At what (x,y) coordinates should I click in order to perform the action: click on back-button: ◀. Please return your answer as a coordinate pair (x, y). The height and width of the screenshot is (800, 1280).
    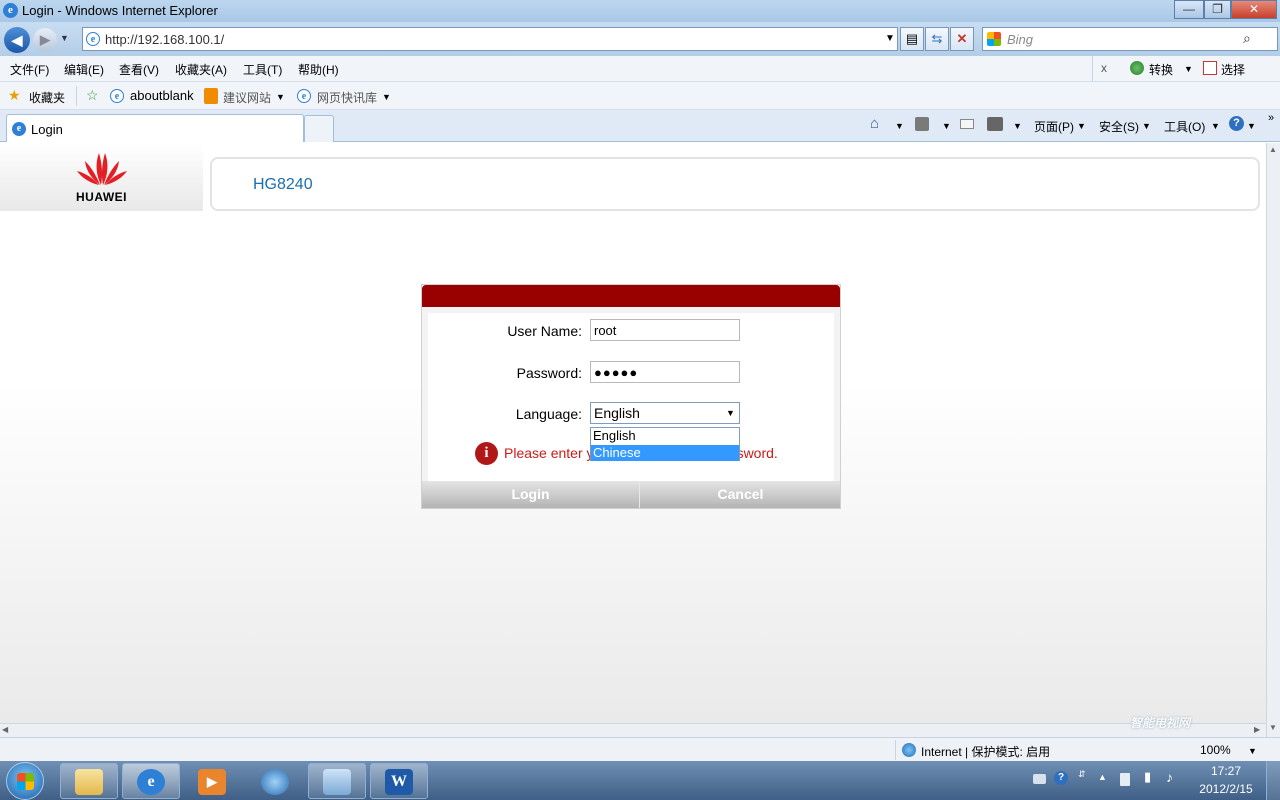
    Looking at the image, I should click on (17, 40).